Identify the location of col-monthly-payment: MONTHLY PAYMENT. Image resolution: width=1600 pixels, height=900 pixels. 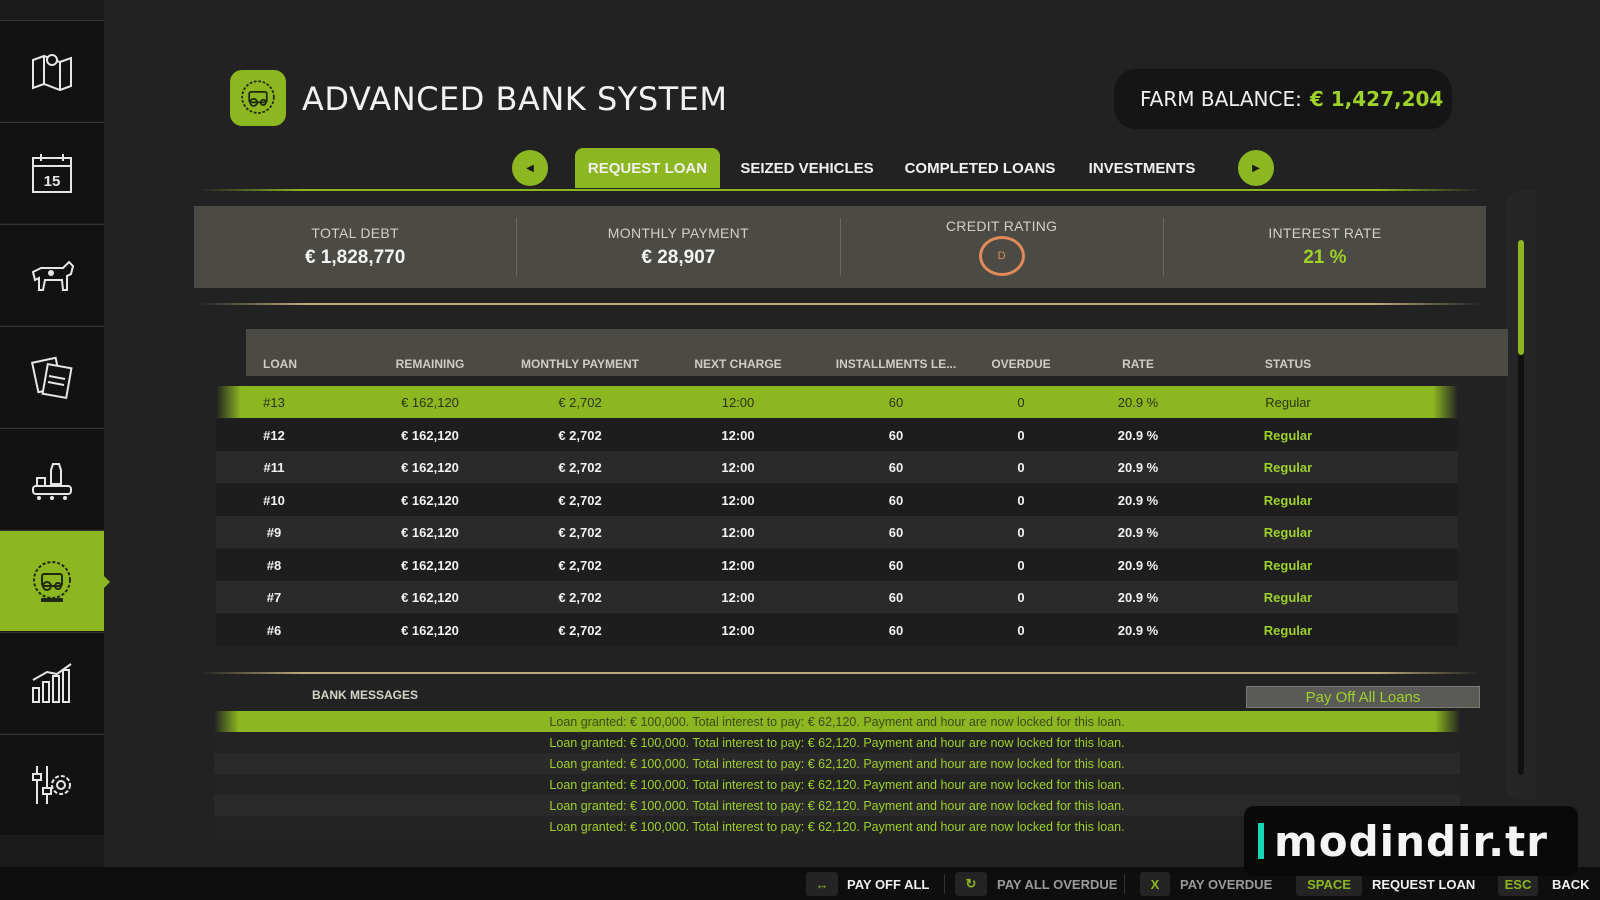
(580, 364).